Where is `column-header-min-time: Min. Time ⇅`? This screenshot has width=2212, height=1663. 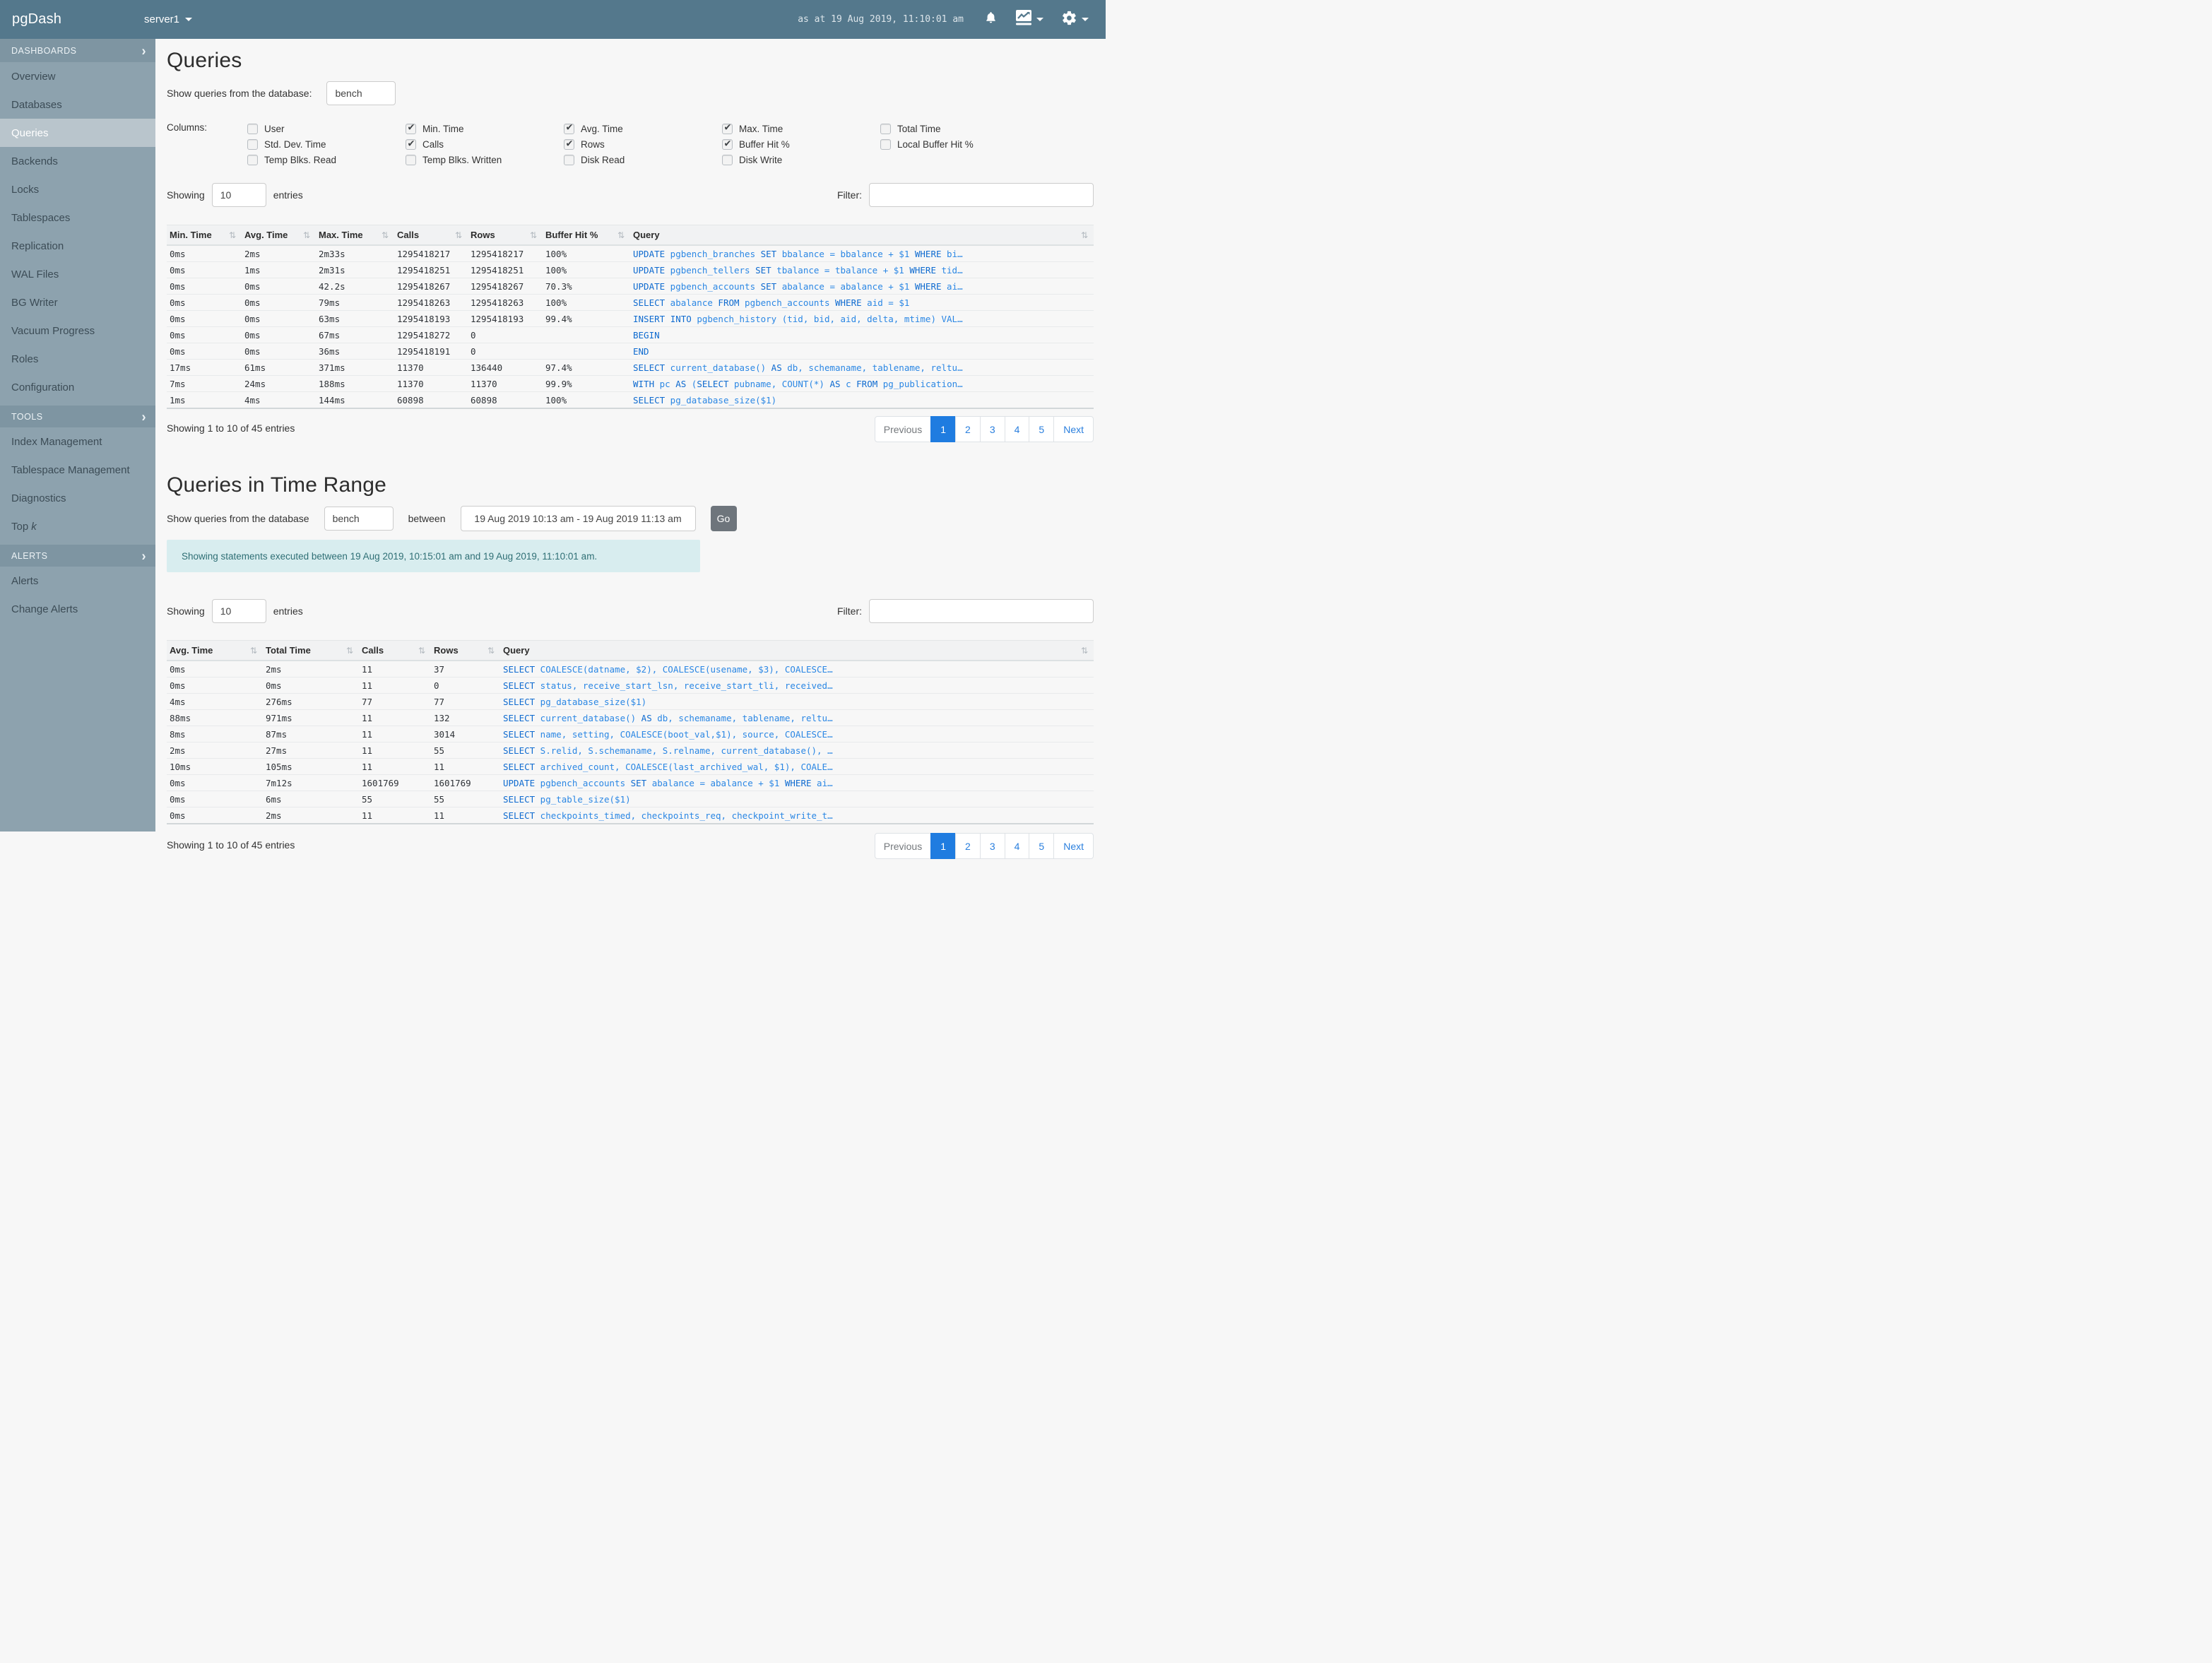 column-header-min-time: Min. Time ⇅ is located at coordinates (204, 236).